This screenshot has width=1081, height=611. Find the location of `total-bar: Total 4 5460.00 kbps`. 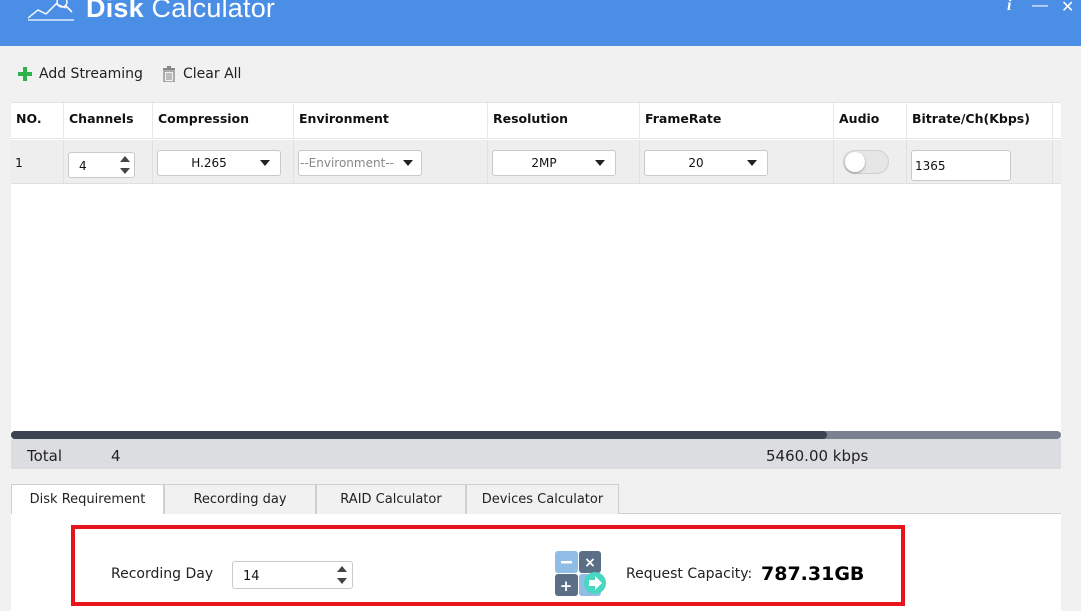

total-bar: Total 4 5460.00 kbps is located at coordinates (536, 454).